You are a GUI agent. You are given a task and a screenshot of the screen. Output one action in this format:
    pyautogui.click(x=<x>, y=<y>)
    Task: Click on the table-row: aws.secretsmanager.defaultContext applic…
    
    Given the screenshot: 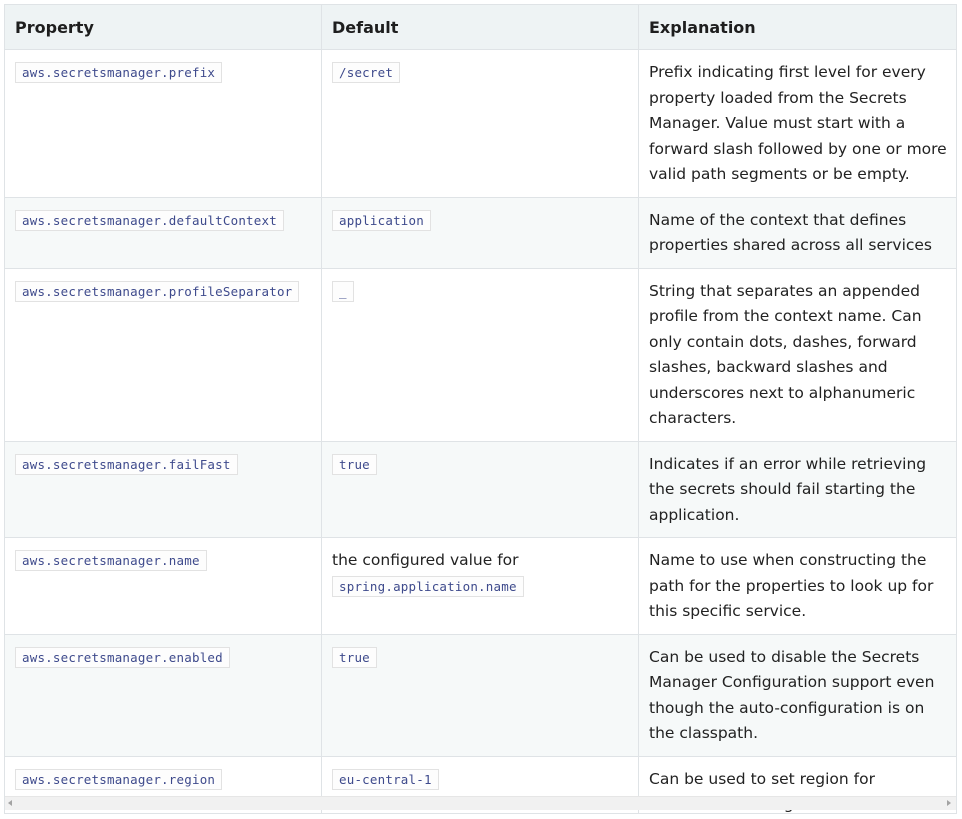 What is the action you would take?
    pyautogui.click(x=480, y=232)
    